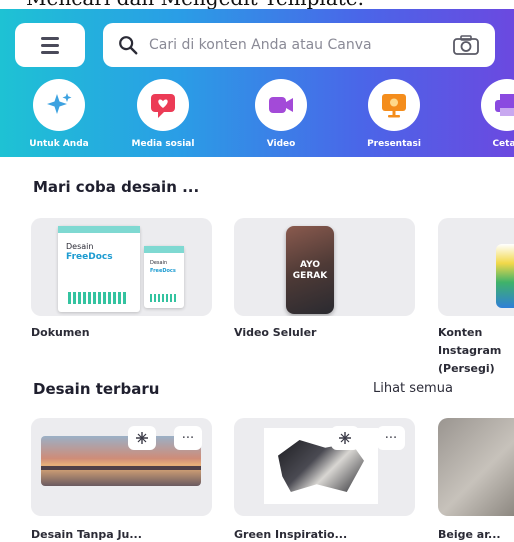 The height and width of the screenshot is (542, 514). What do you see at coordinates (281, 144) in the screenshot?
I see `category-label: Video` at bounding box center [281, 144].